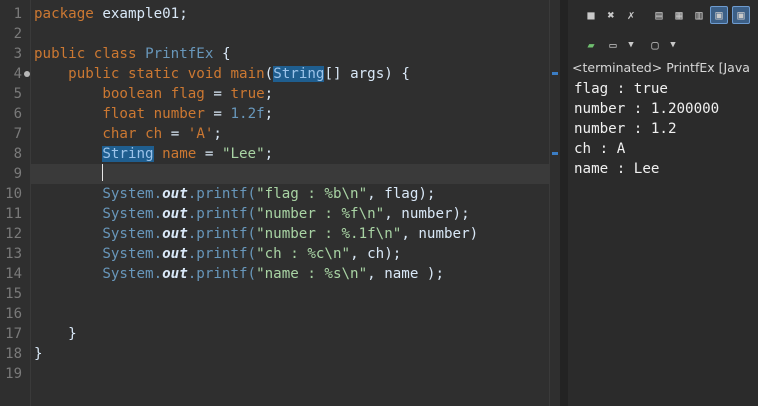 This screenshot has height=406, width=758. I want to click on line-number: 10, so click(13, 194).